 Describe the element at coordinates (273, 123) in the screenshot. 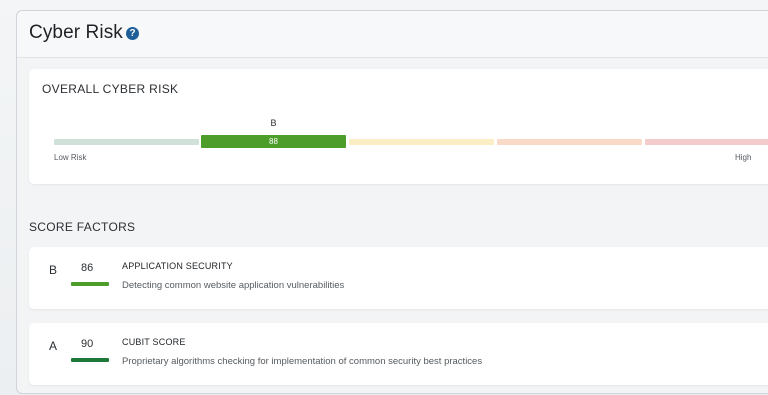

I see `overall-grade: B` at that location.